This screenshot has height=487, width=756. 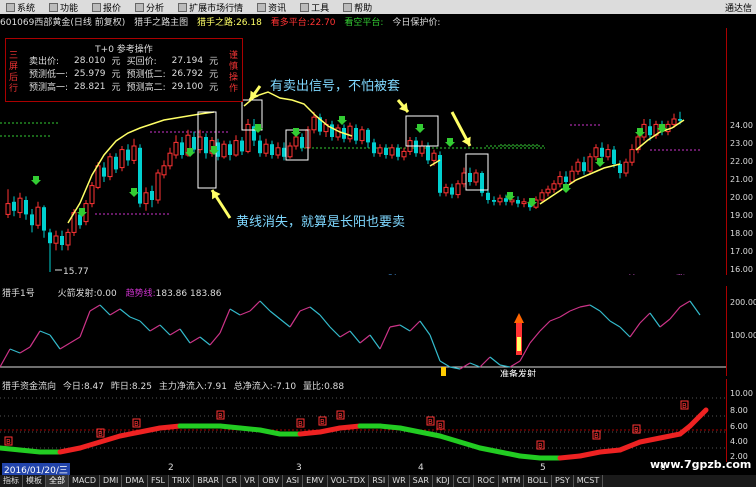 What do you see at coordinates (349, 481) in the screenshot?
I see `tab-vol-tdx: VOL-TDX` at bounding box center [349, 481].